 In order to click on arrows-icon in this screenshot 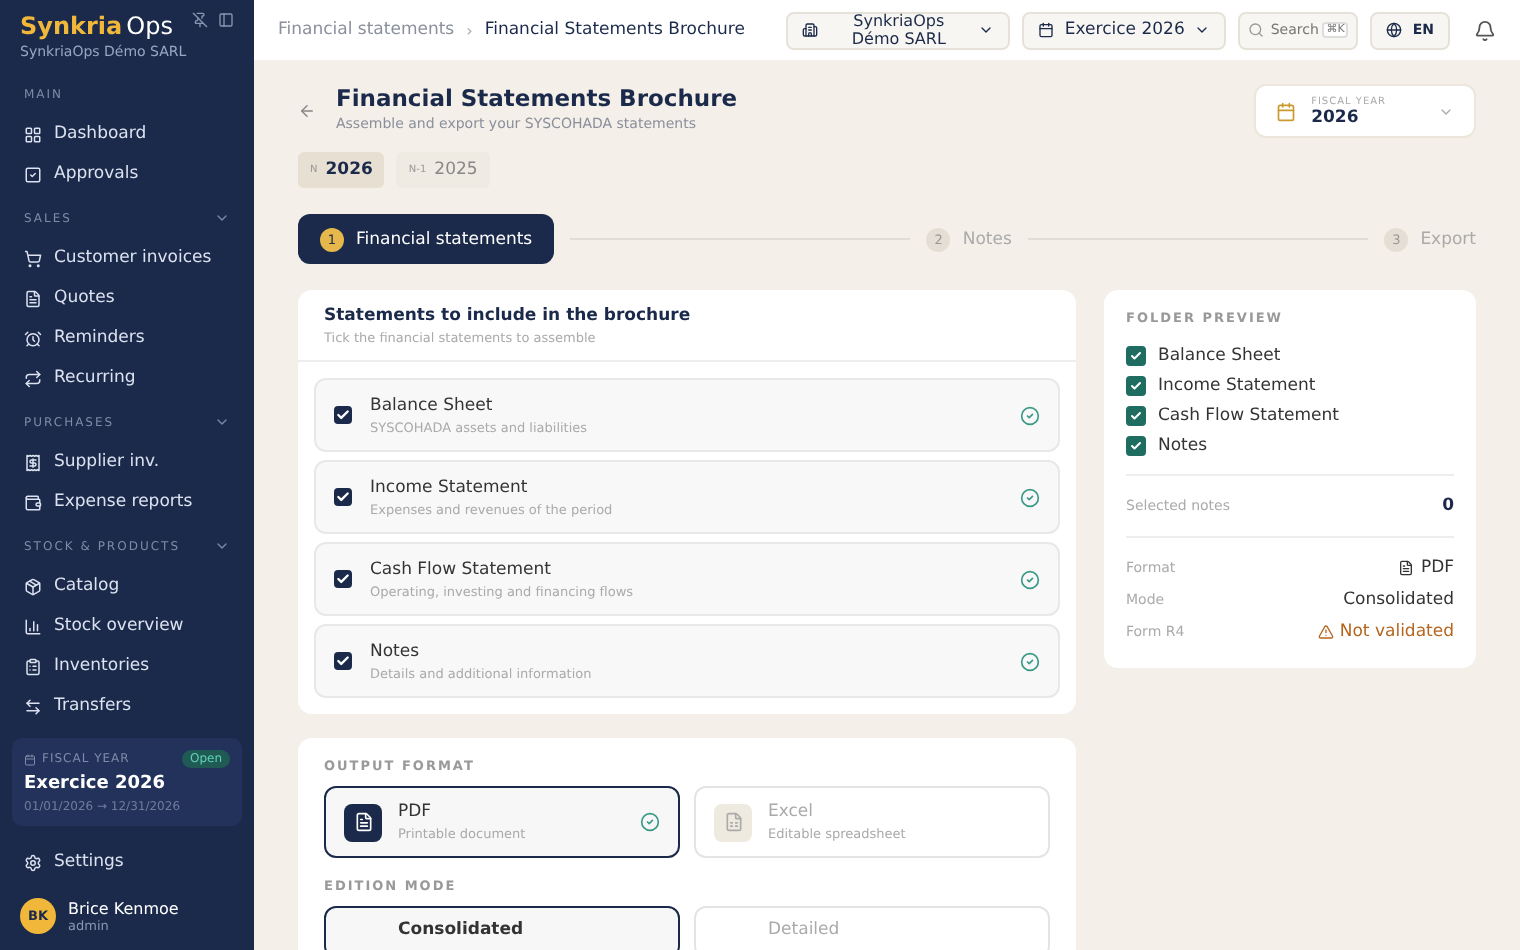, I will do `click(33, 706)`.